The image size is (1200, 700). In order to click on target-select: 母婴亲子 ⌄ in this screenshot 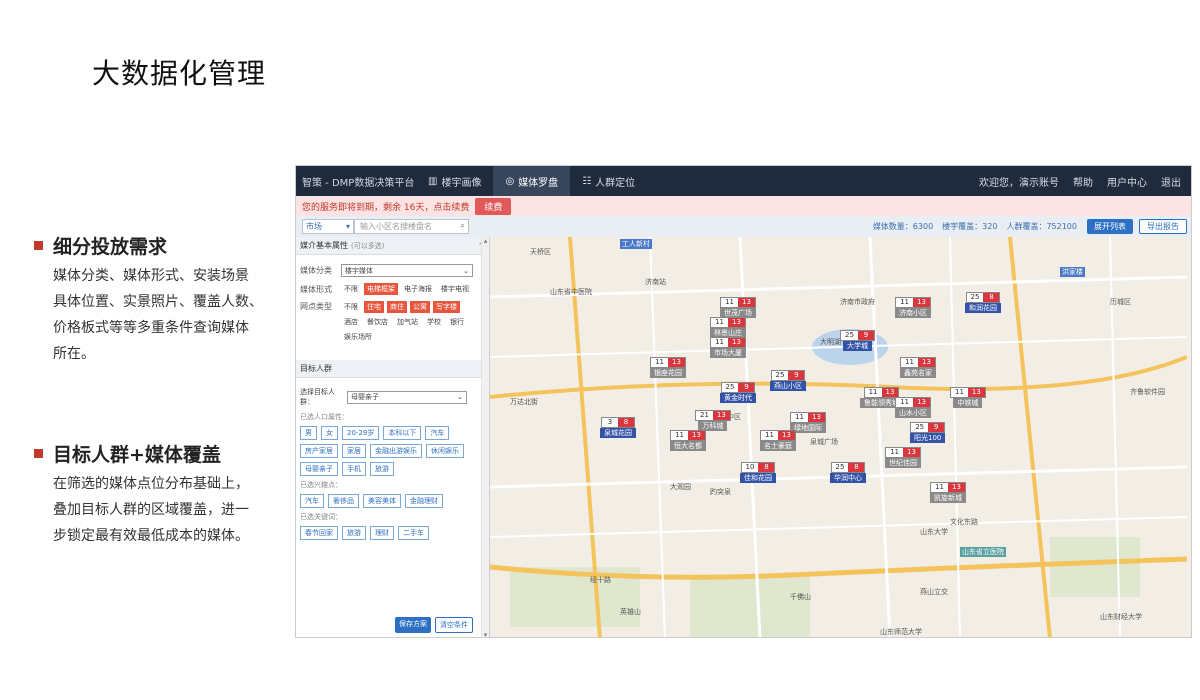, I will do `click(407, 397)`.